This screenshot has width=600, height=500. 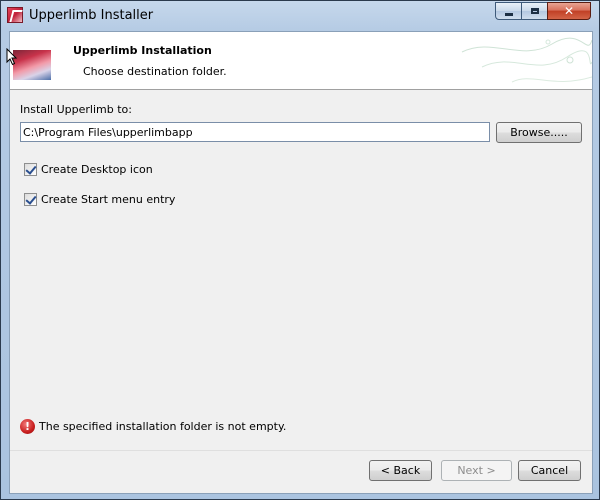 I want to click on start-menu-label: Create Start menu entry, so click(x=108, y=199).